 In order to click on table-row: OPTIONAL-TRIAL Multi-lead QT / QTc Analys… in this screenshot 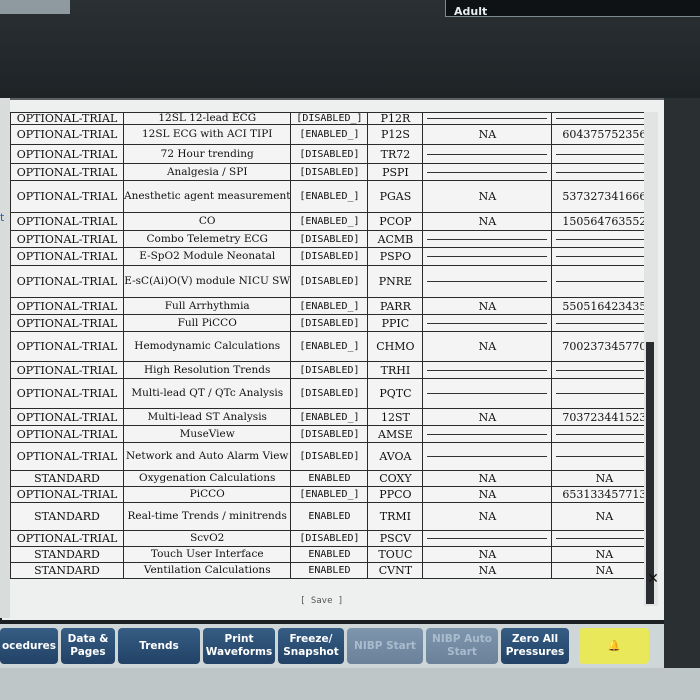, I will do `click(334, 393)`.